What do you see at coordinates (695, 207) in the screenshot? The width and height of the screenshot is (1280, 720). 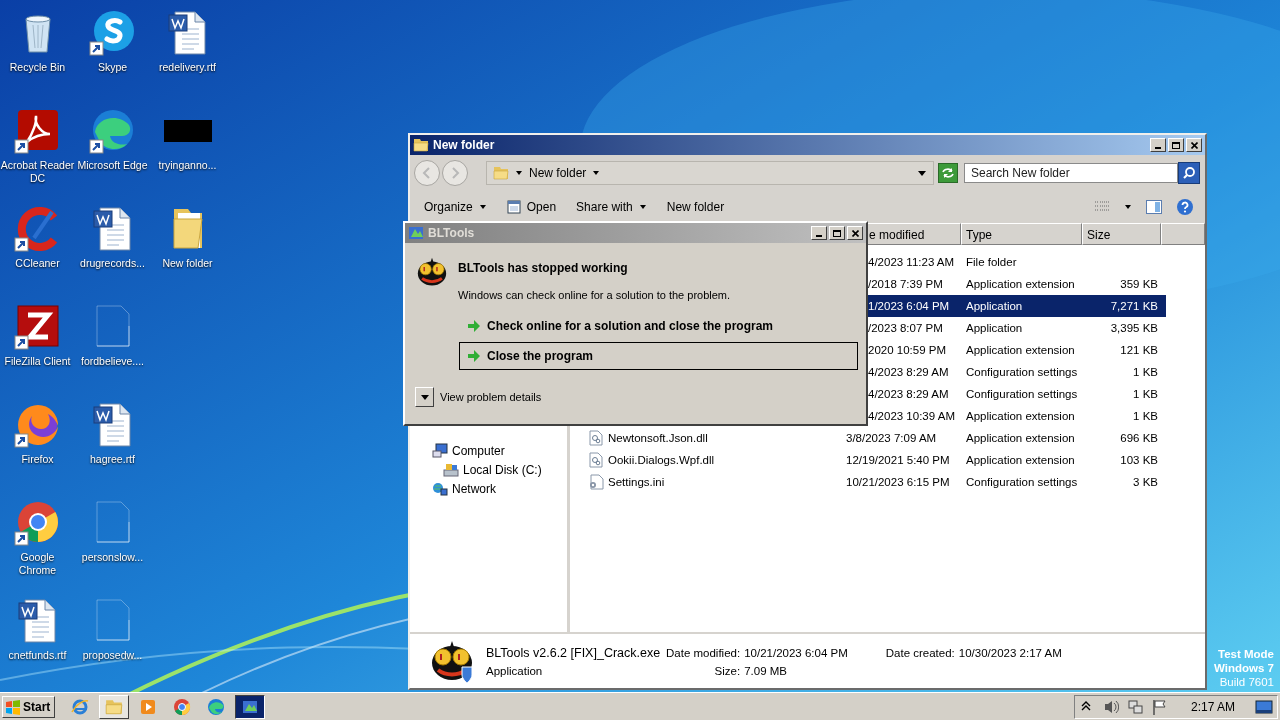 I see `toolbar-button: New folder` at bounding box center [695, 207].